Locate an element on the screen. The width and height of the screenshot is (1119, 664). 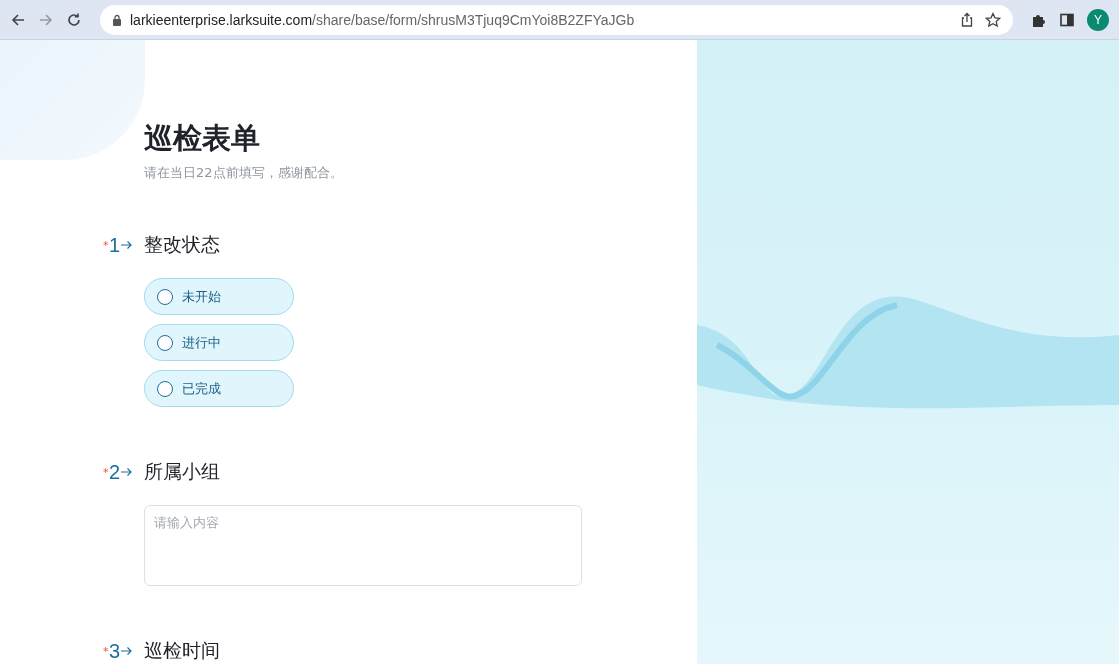
form-title: 巡检表单 is located at coordinates (202, 138).